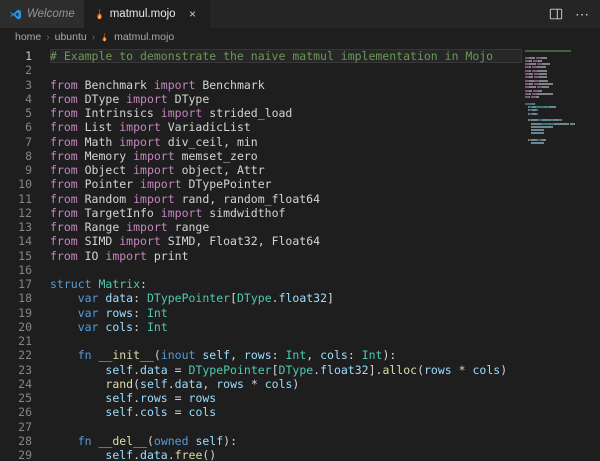 The image size is (600, 461). I want to click on line-number: 26, so click(16, 412).